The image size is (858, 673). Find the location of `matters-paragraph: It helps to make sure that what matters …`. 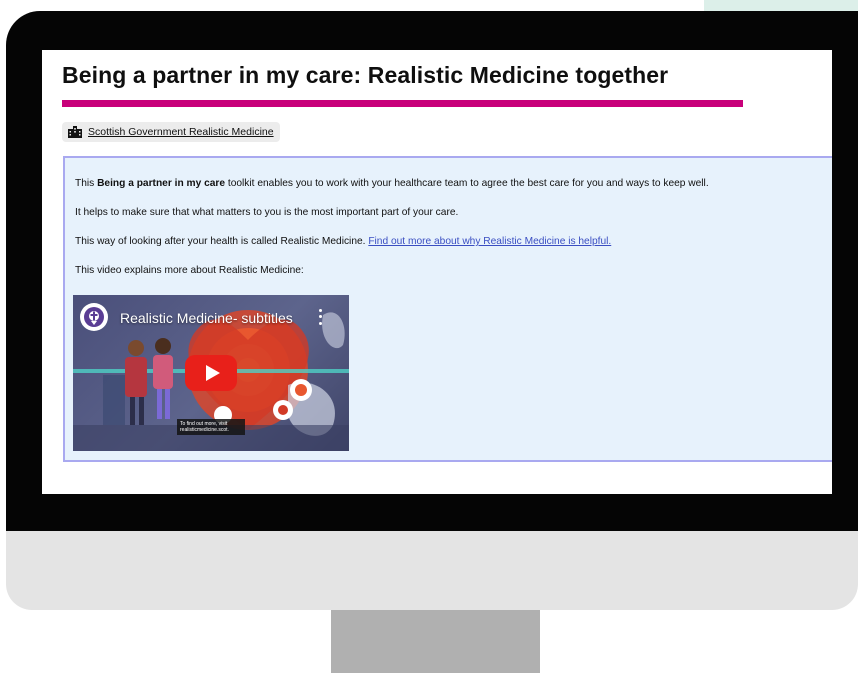

matters-paragraph: It helps to make sure that what matters … is located at coordinates (267, 212).